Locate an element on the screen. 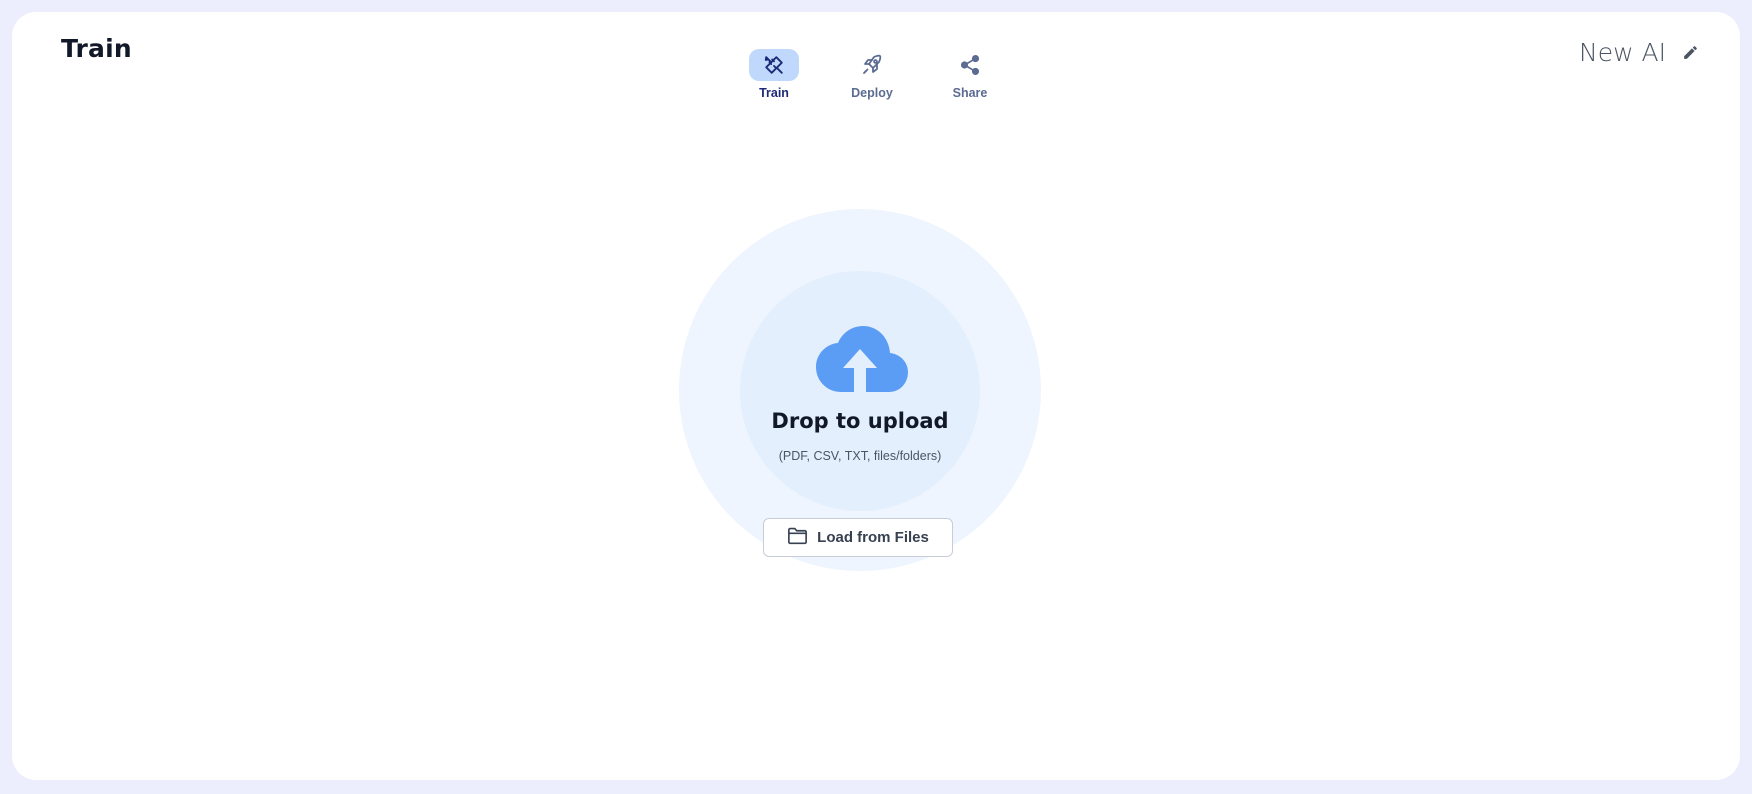 This screenshot has height=794, width=1752. tab-share-label: Share is located at coordinates (970, 93).